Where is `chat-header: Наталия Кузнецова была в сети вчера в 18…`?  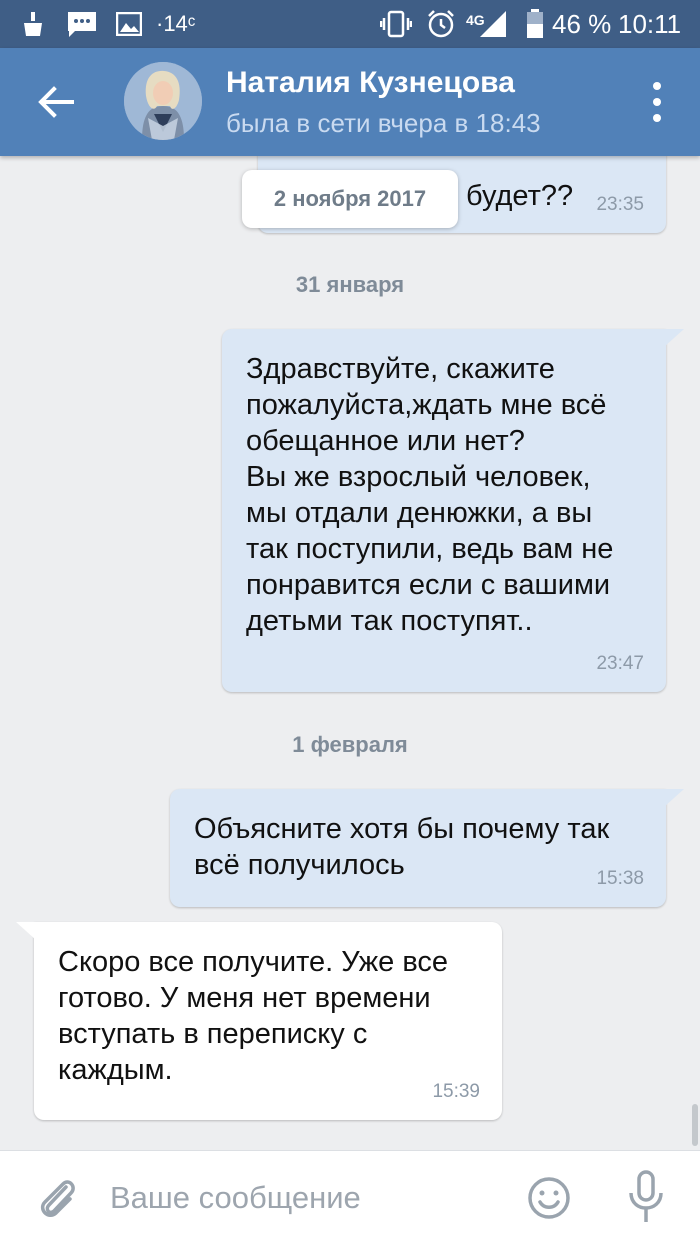 chat-header: Наталия Кузнецова была в сети вчера в 18… is located at coordinates (350, 102).